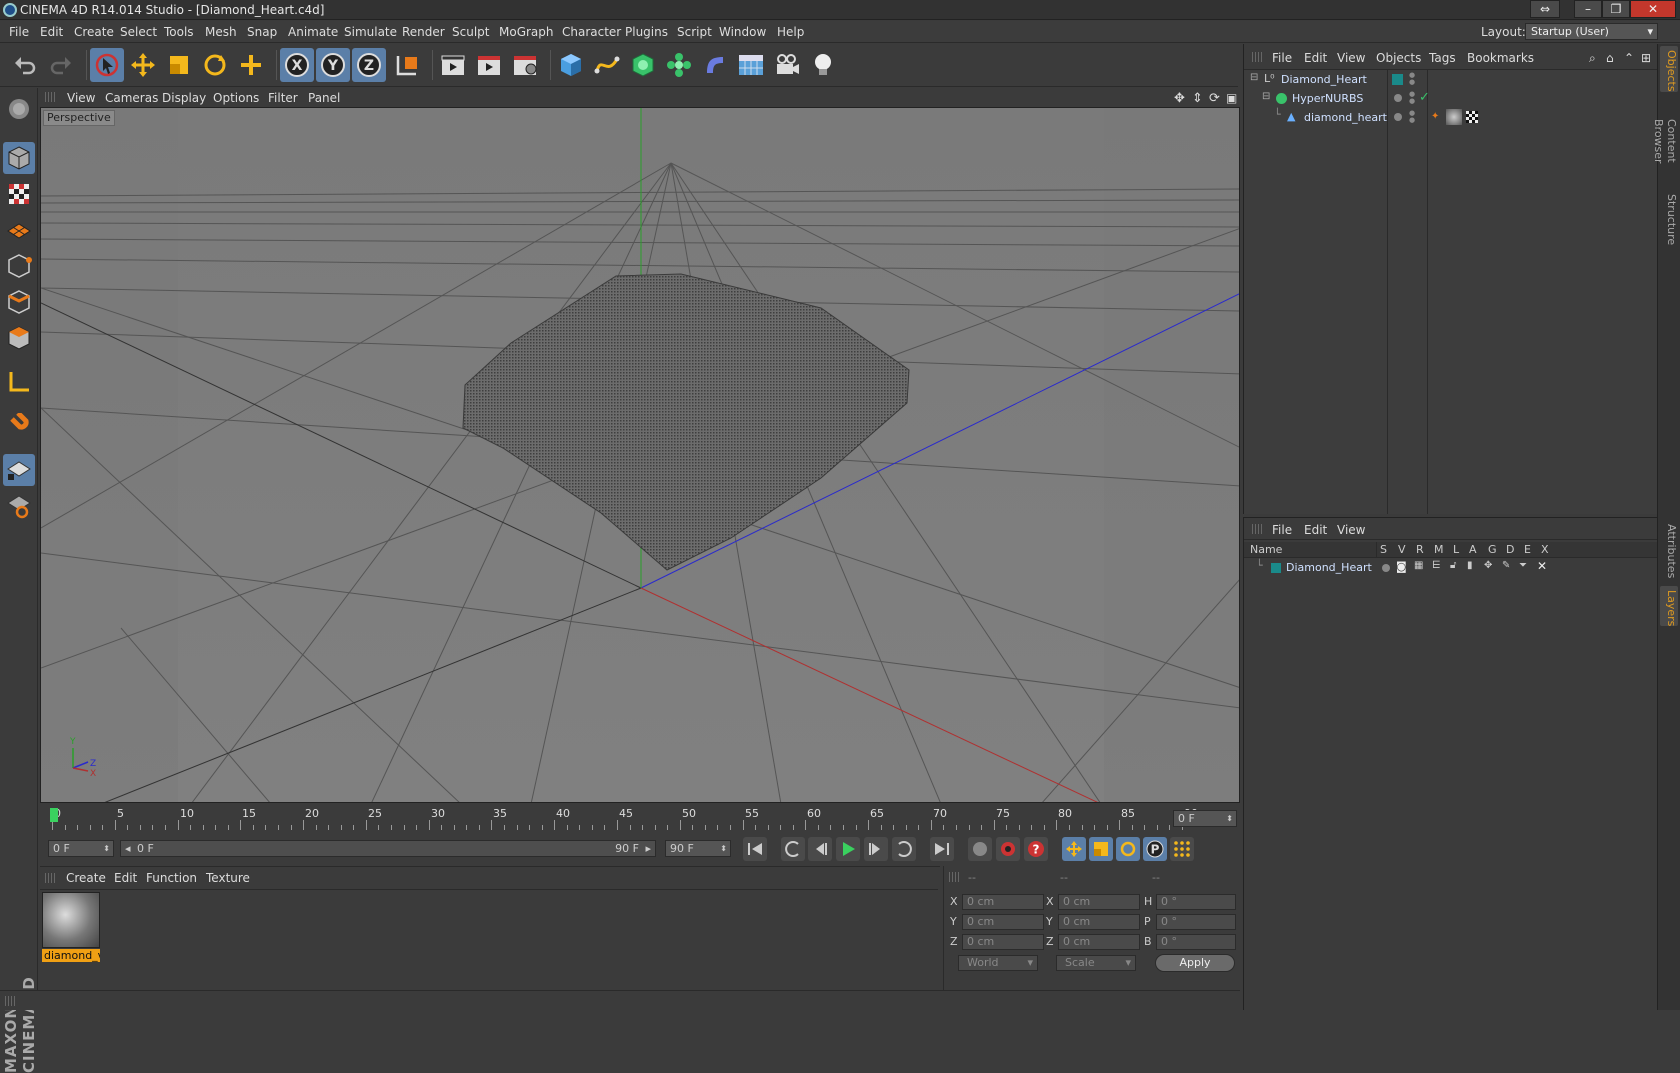  What do you see at coordinates (283, 98) in the screenshot?
I see `viewport-menu-filter: Filter` at bounding box center [283, 98].